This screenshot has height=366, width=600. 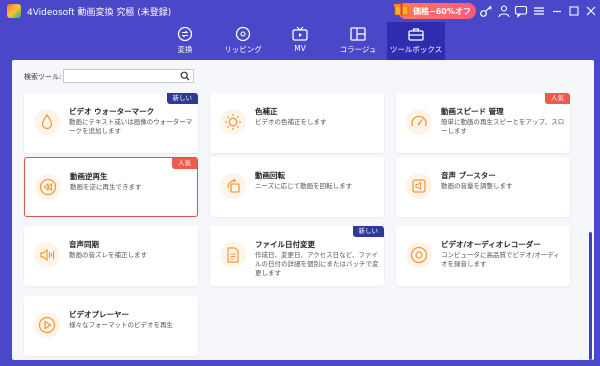 I want to click on search-label: 検索ツール:, so click(x=43, y=77).